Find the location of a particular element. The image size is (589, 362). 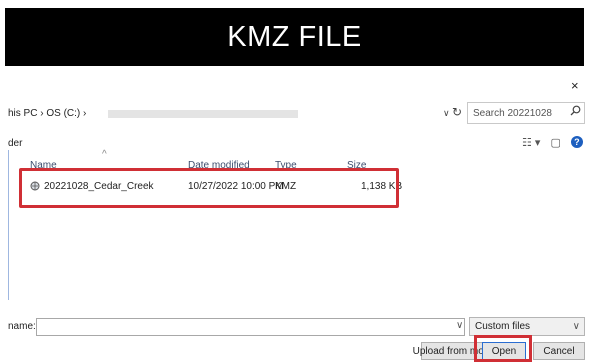

search-input: Search 20221028 is located at coordinates (526, 113).